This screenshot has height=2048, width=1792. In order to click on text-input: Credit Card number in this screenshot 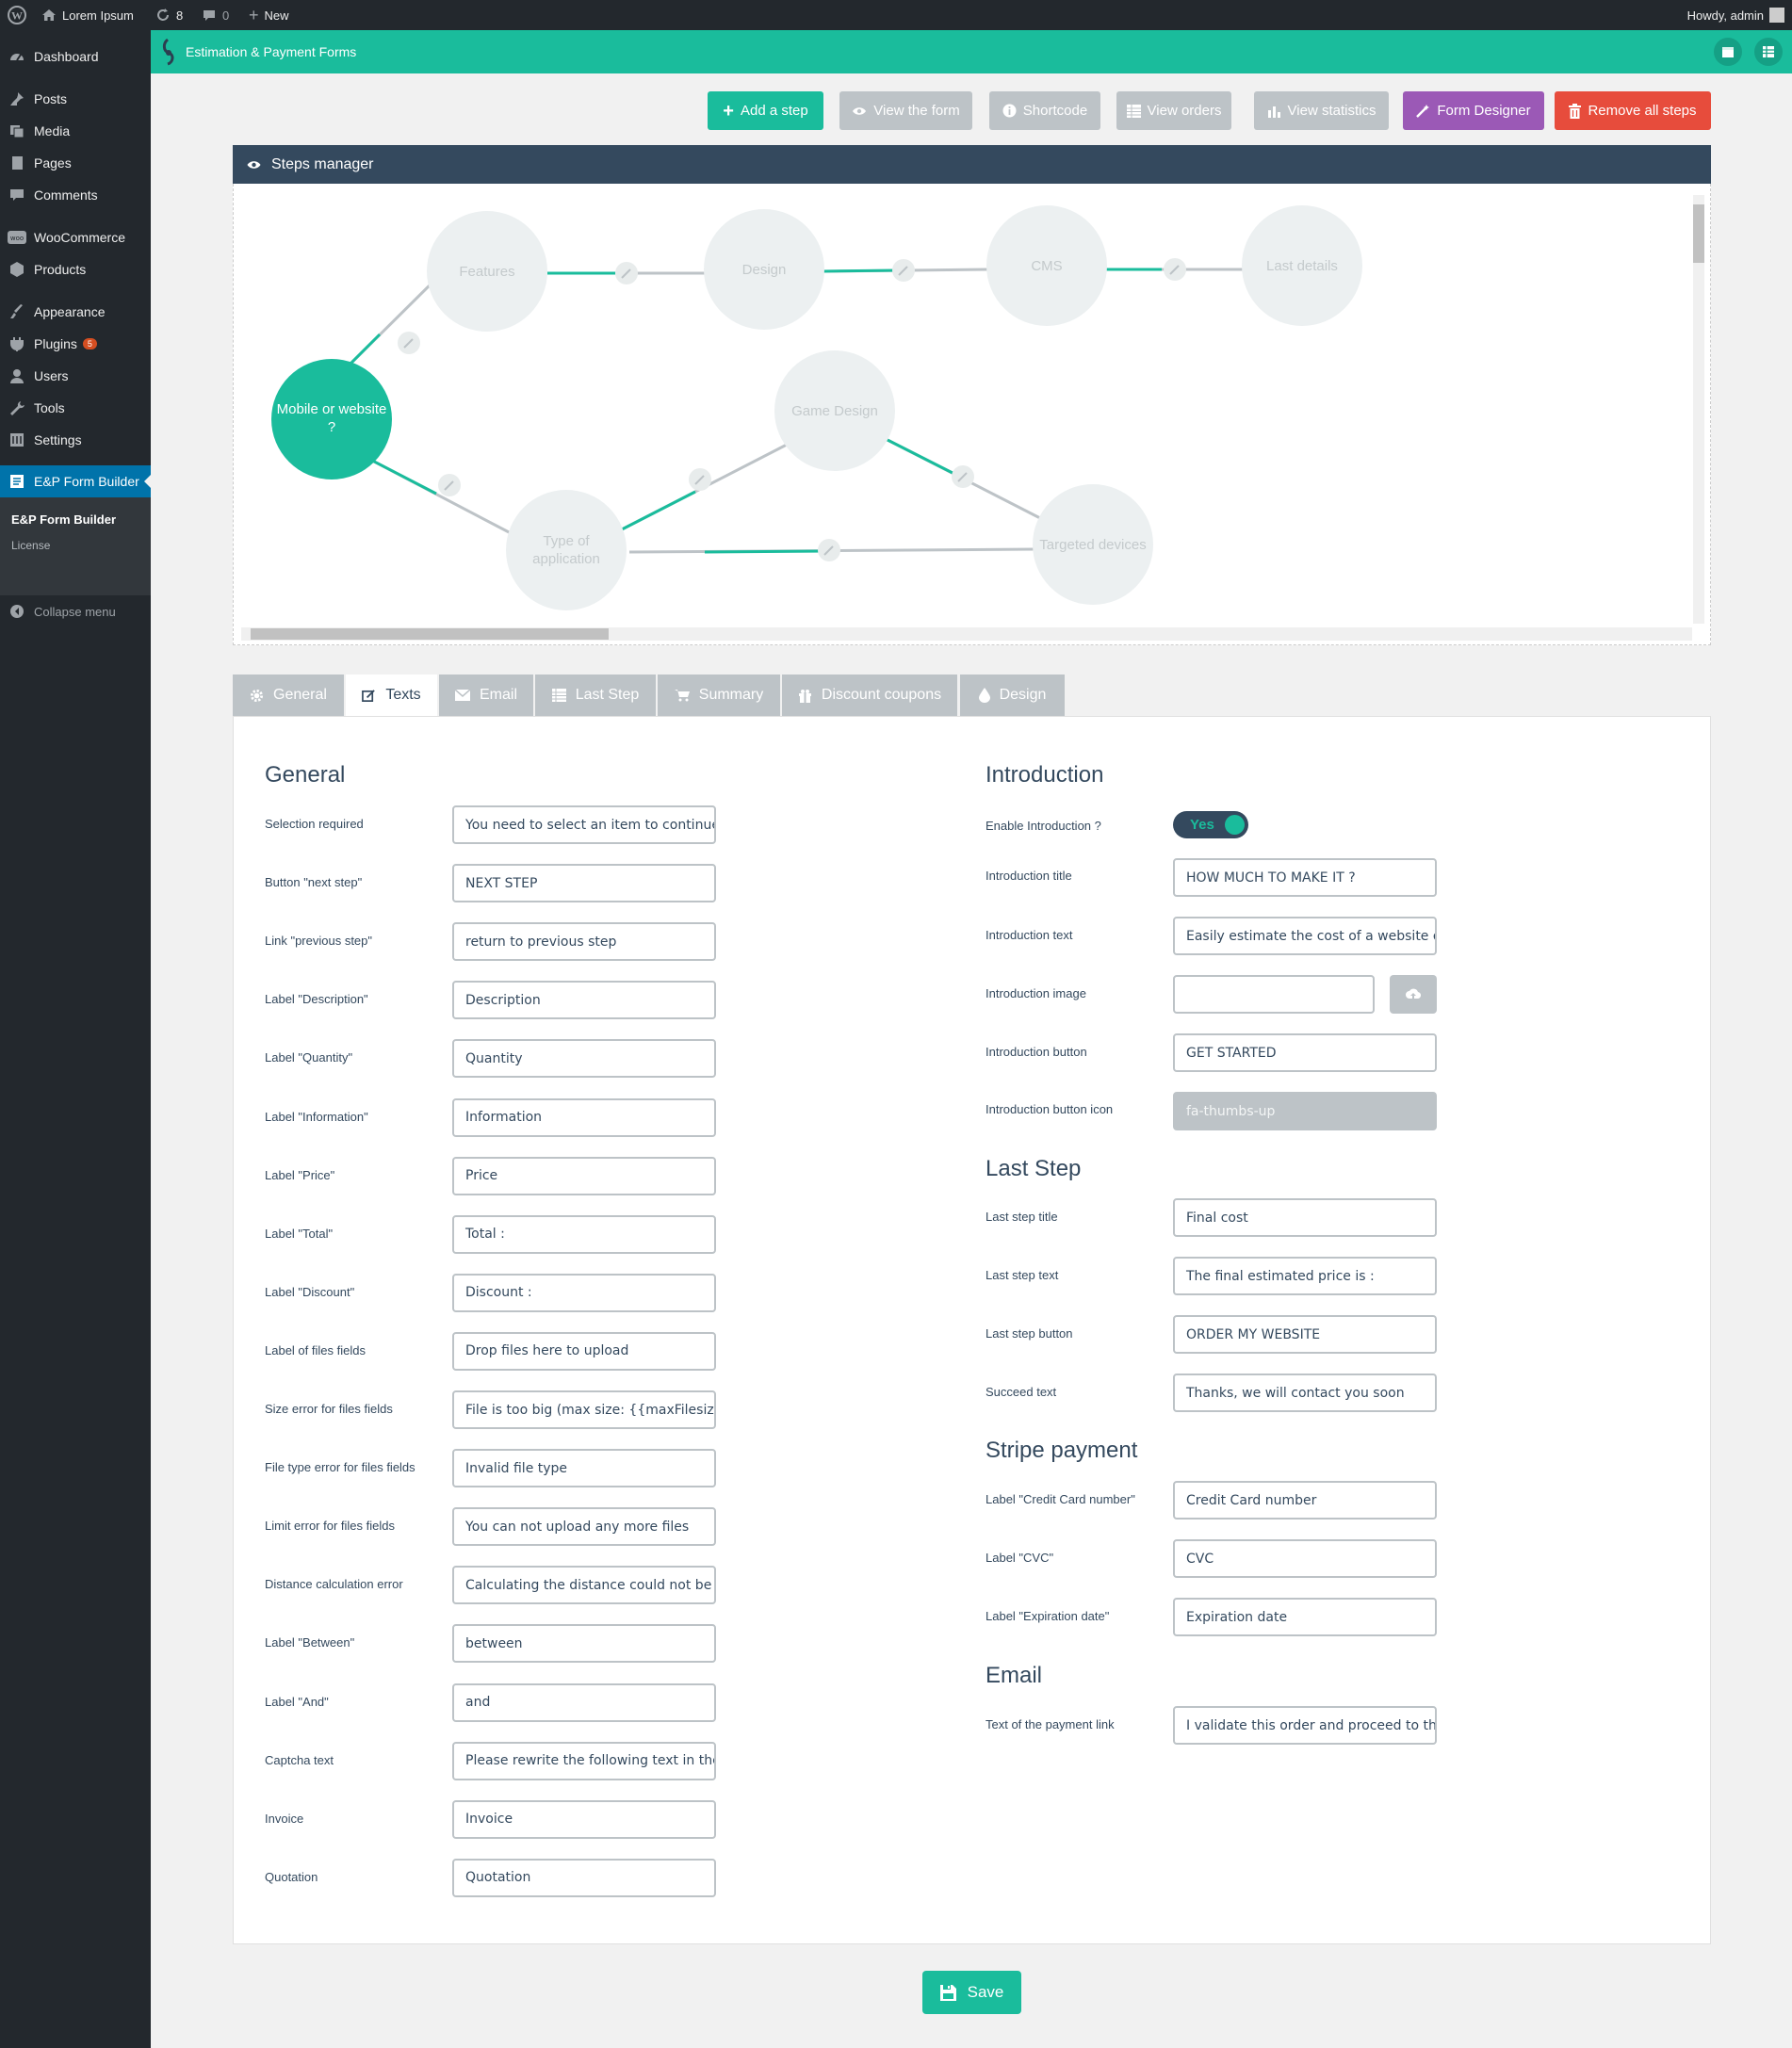, I will do `click(1305, 1500)`.